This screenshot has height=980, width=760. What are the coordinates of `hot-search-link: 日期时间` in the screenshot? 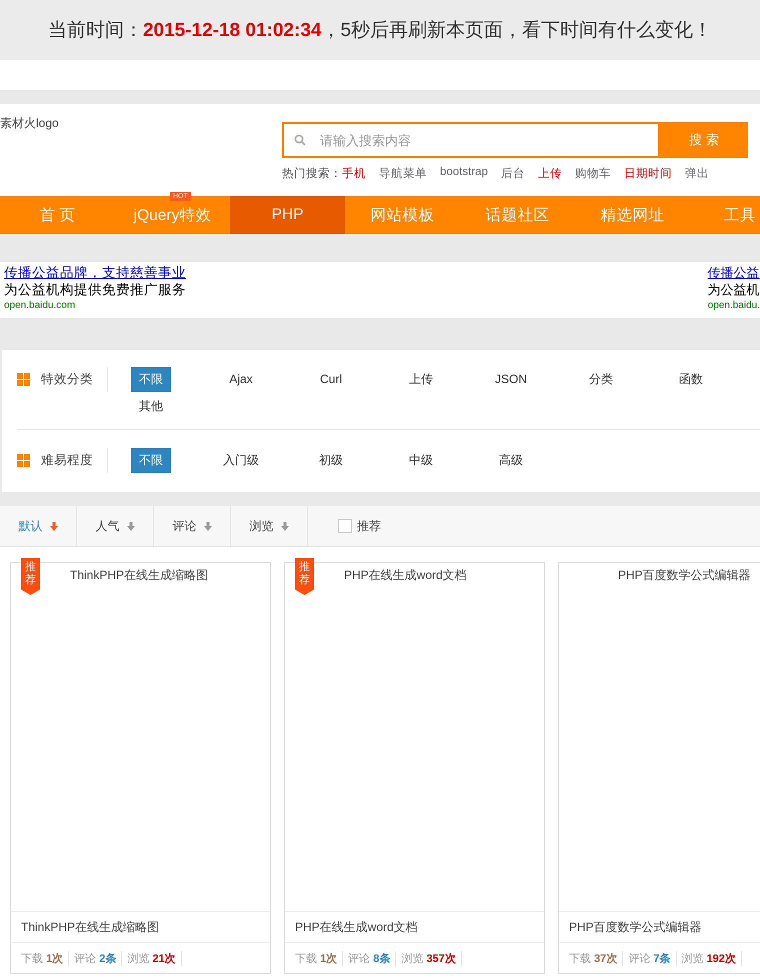 It's located at (648, 173).